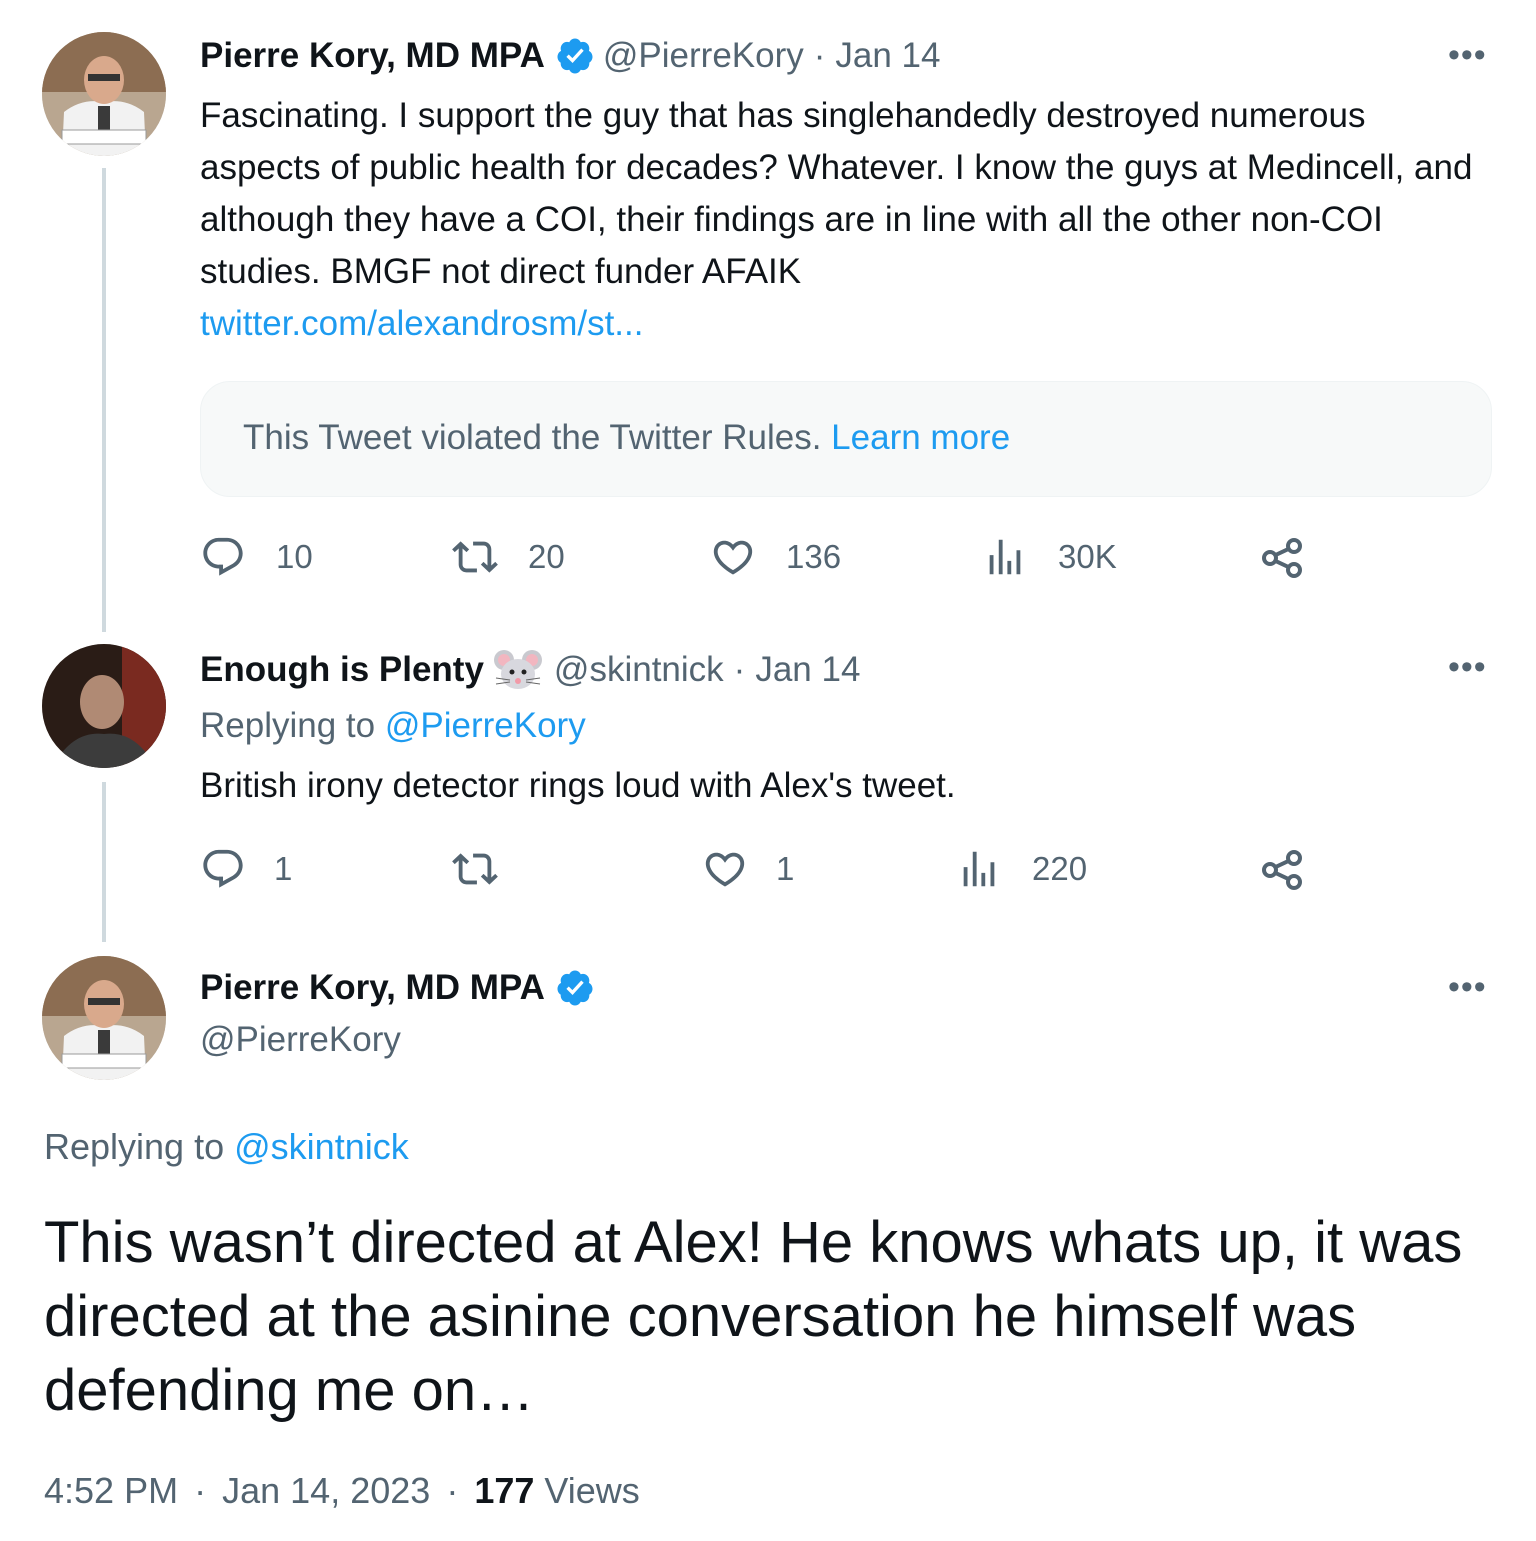 The height and width of the screenshot is (1541, 1536). I want to click on views-count: 220, so click(1060, 868).